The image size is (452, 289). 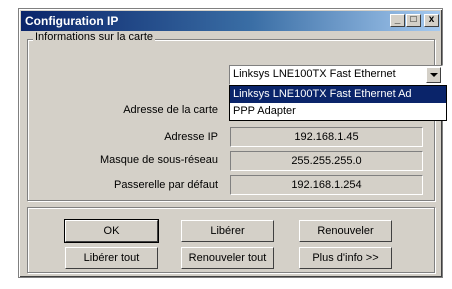 What do you see at coordinates (230, 21) in the screenshot?
I see `title-bar: Configuration IP _ □ x` at bounding box center [230, 21].